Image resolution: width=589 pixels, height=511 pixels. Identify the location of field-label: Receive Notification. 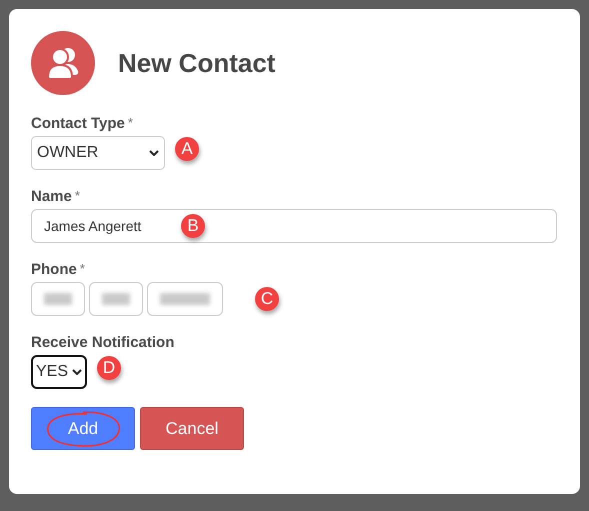
(102, 342).